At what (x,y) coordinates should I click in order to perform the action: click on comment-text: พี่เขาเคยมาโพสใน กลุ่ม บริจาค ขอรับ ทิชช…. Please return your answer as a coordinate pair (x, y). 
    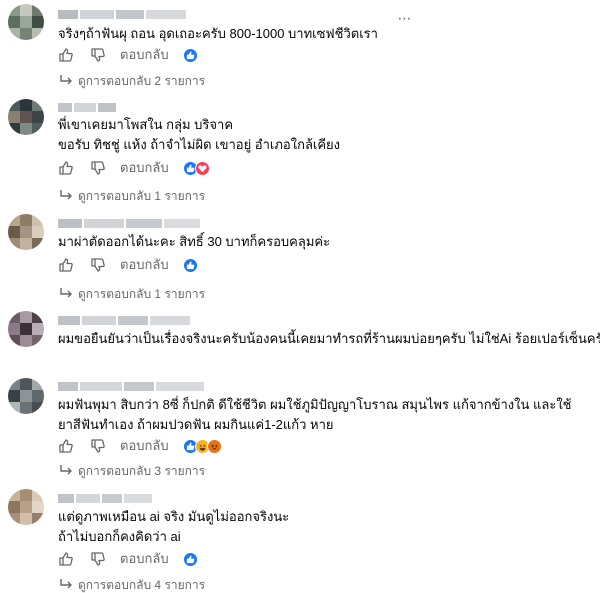
    Looking at the image, I should click on (199, 134).